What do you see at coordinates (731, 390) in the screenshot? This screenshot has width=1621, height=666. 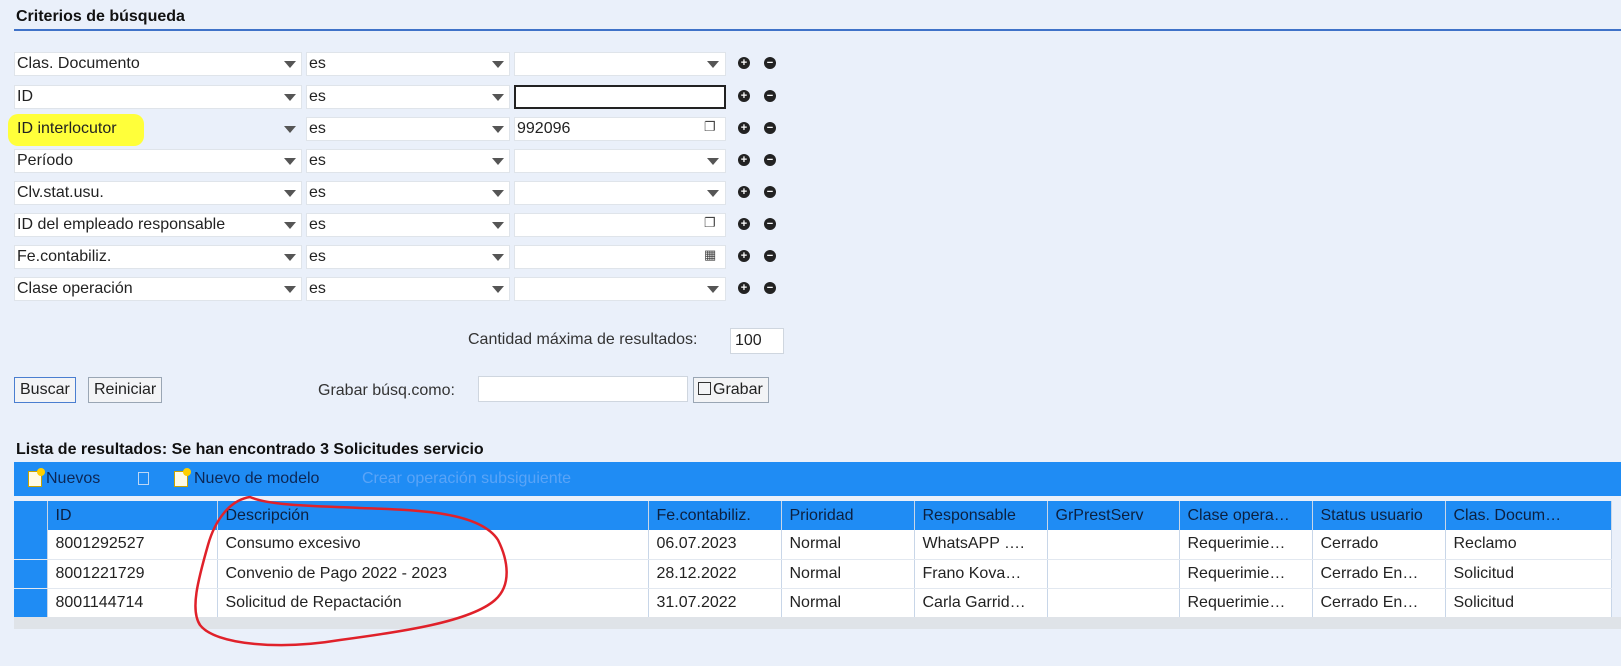 I see `save-button: Grabar` at bounding box center [731, 390].